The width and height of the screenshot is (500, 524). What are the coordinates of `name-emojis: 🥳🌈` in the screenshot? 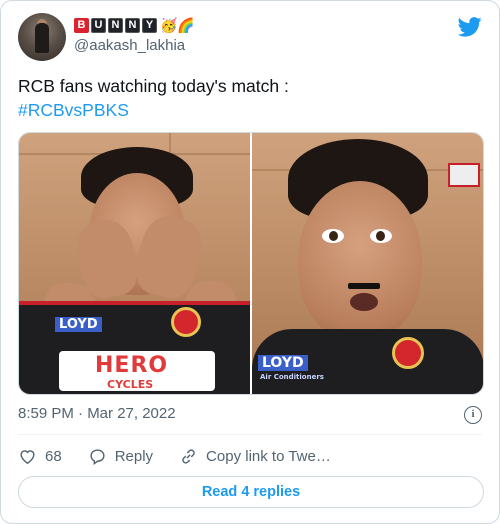 It's located at (177, 24).